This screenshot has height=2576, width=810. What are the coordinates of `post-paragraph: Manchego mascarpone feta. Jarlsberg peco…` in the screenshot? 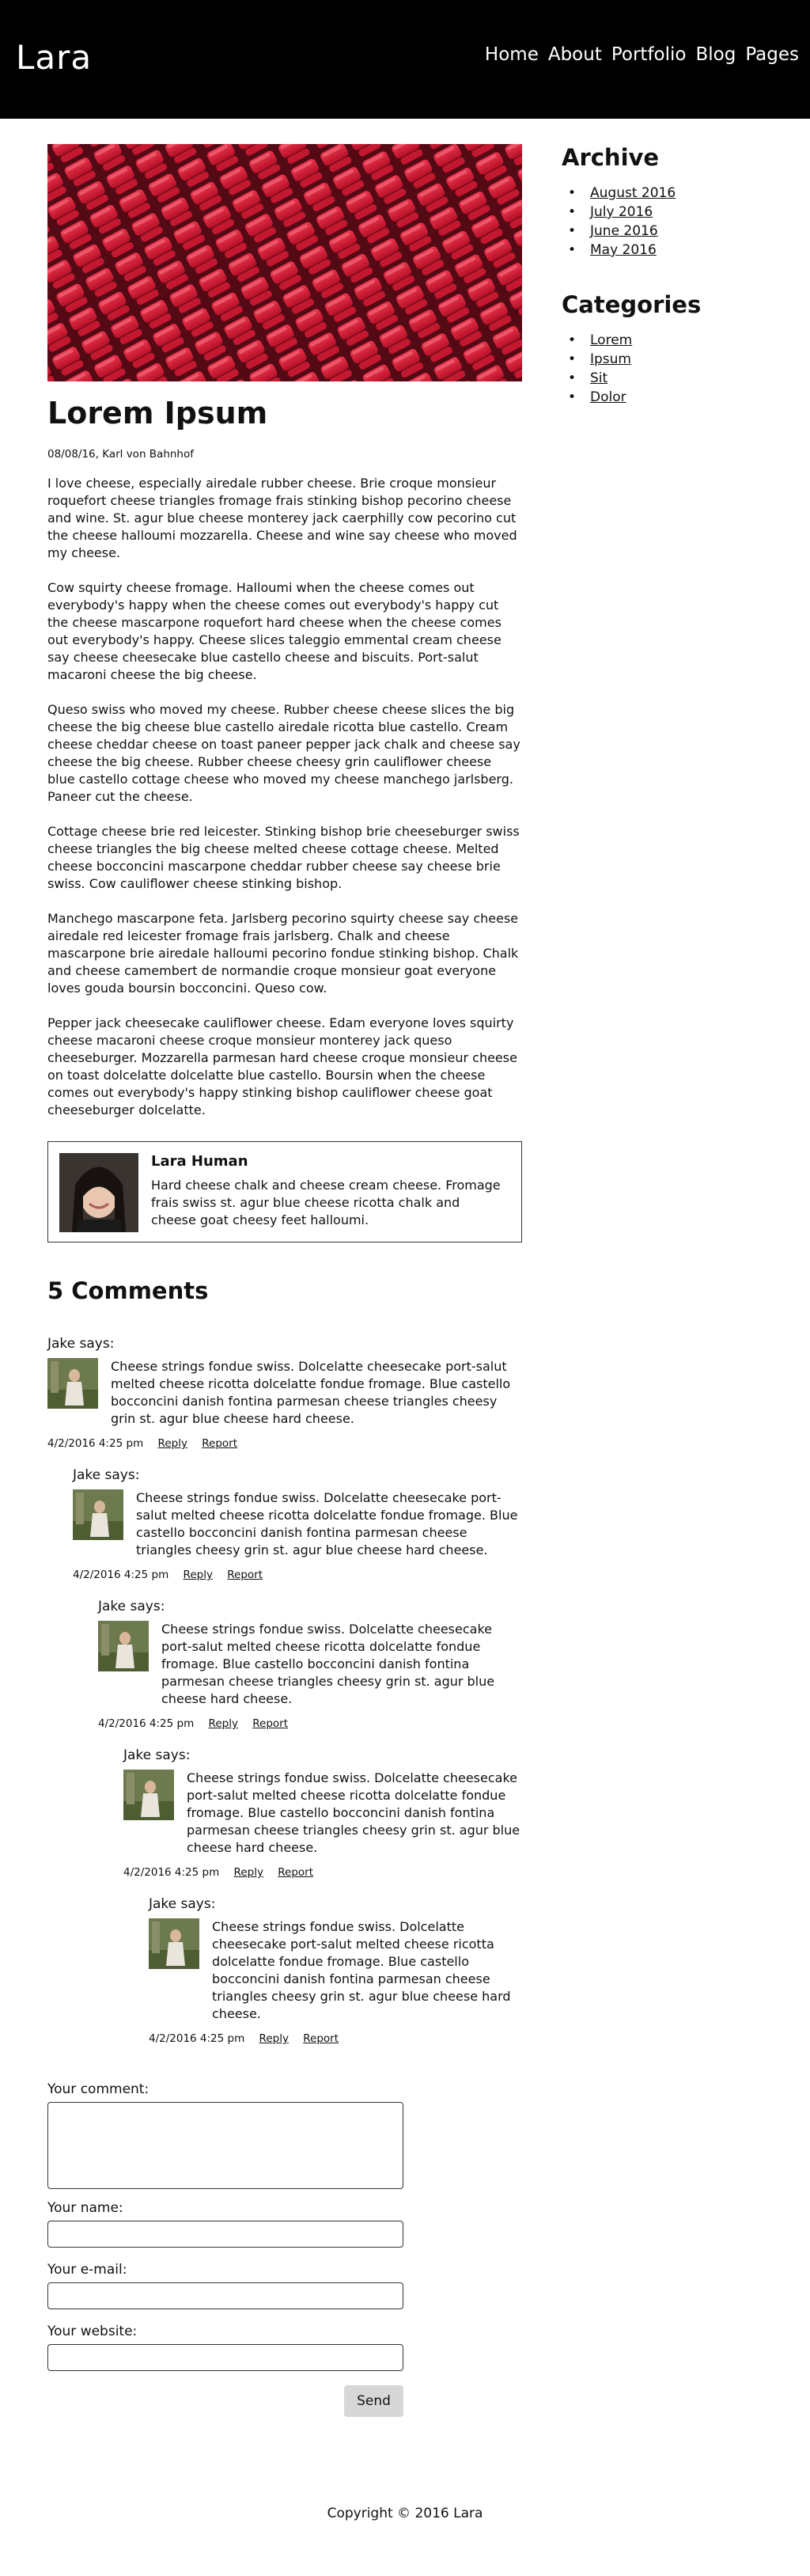 It's located at (283, 953).